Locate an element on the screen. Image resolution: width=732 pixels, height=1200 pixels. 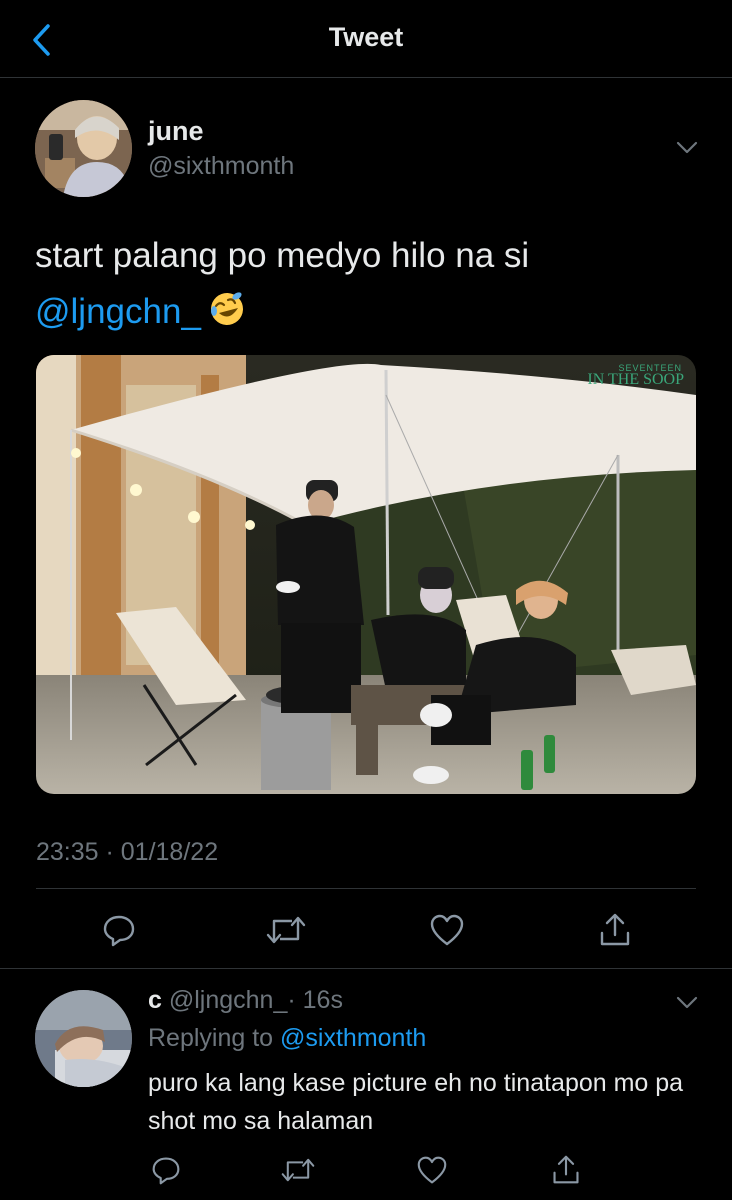
rolling-laughing-emoji-icon is located at coordinates (227, 309).